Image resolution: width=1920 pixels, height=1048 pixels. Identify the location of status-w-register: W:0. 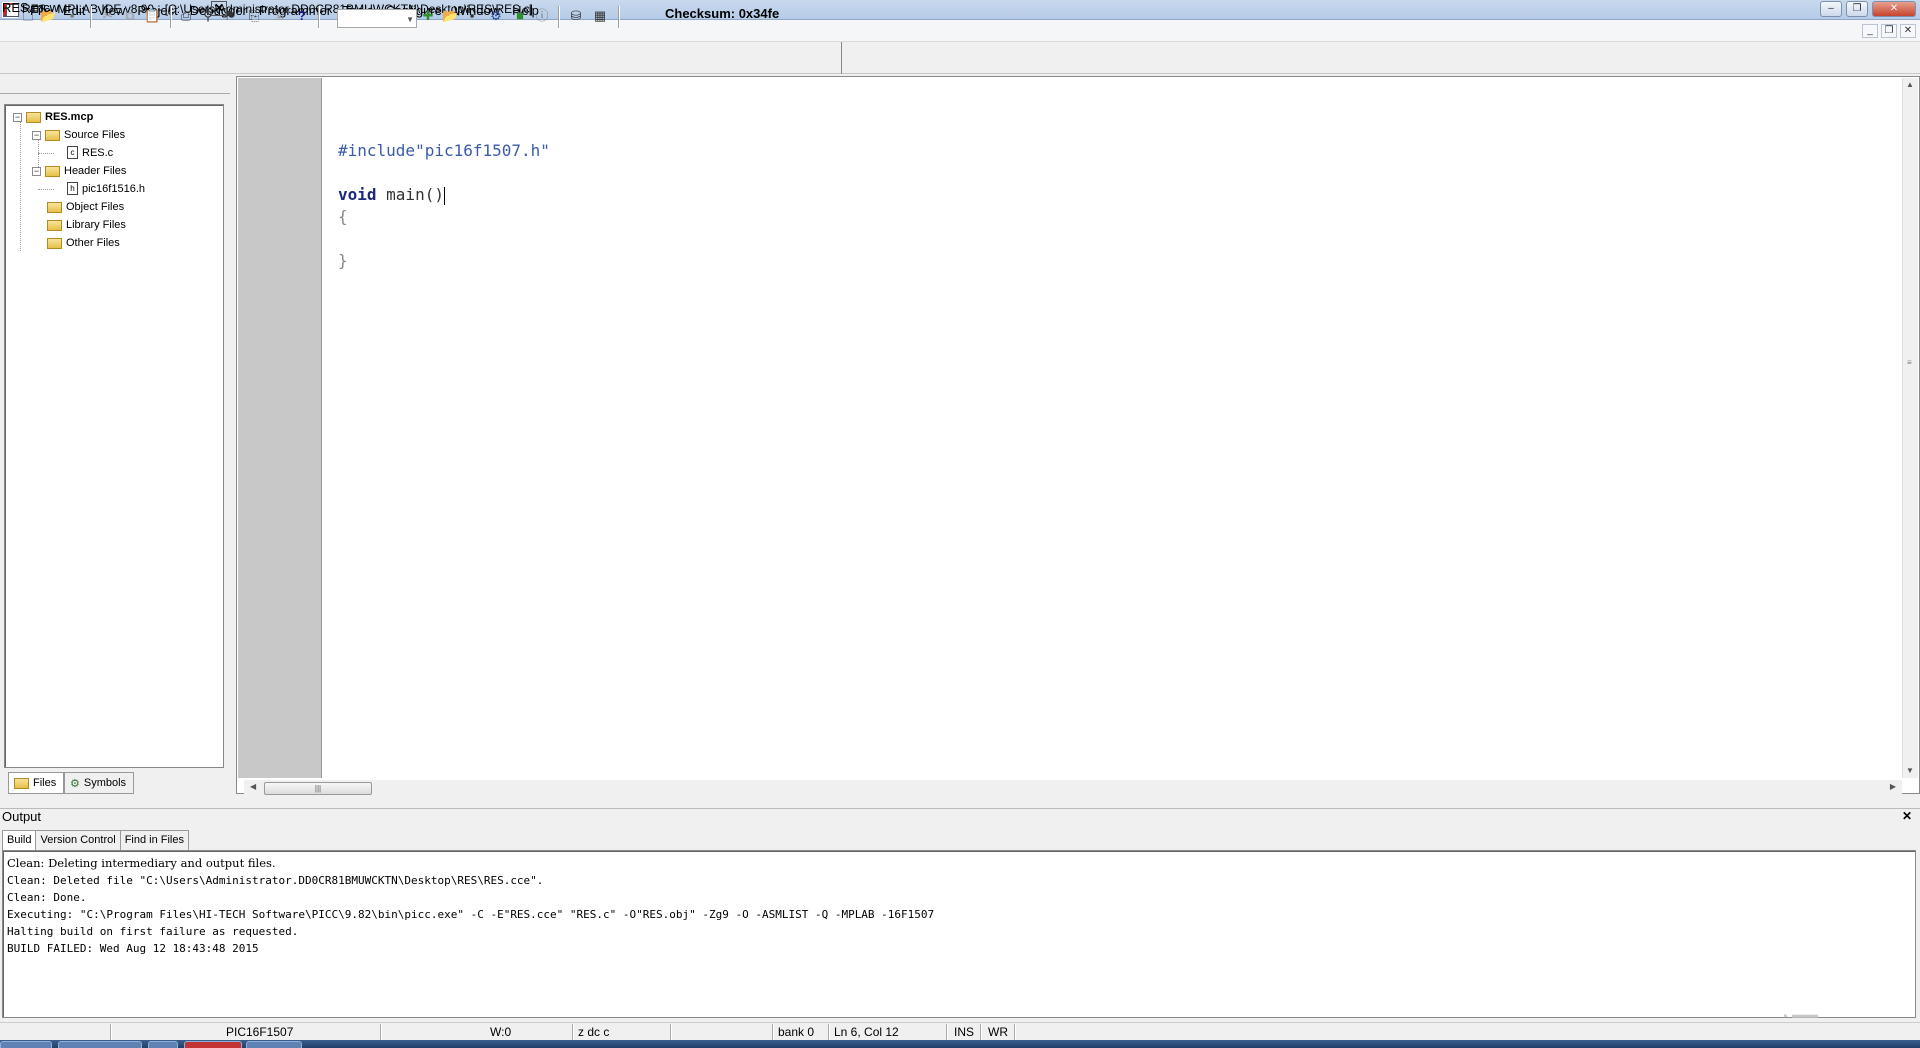
(501, 1032).